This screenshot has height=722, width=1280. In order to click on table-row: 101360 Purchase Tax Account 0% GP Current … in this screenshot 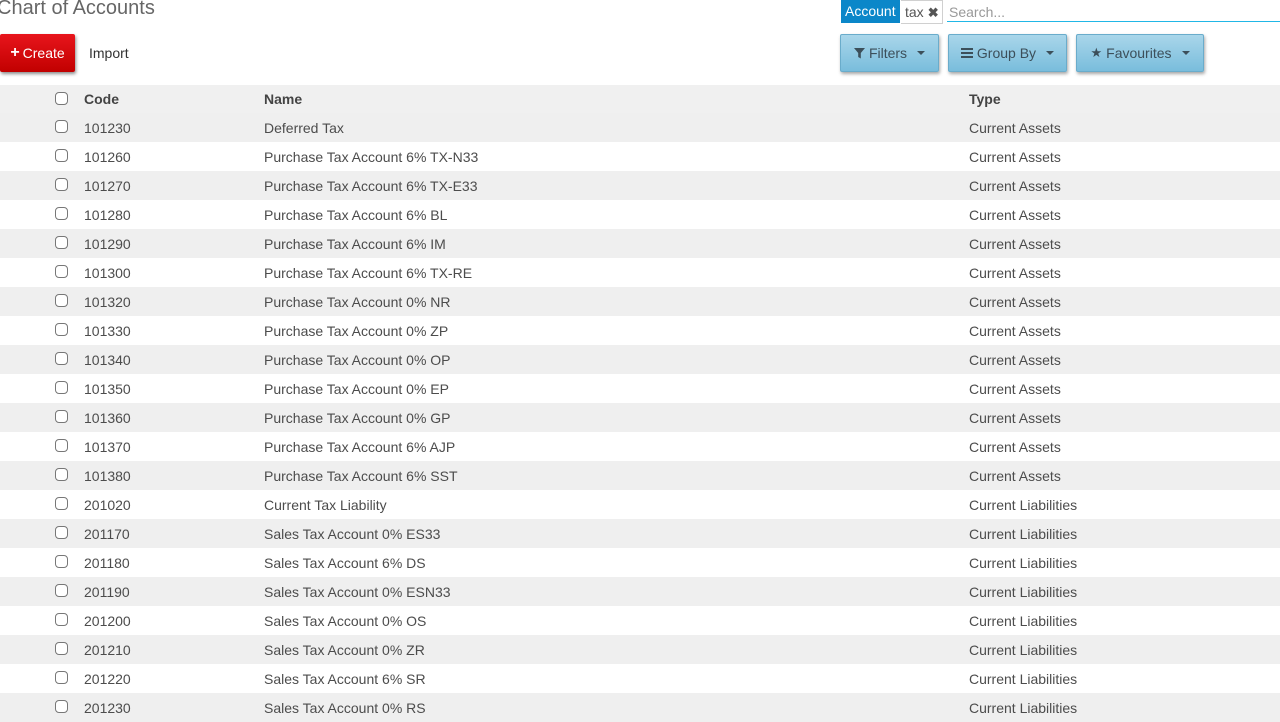, I will do `click(640, 417)`.